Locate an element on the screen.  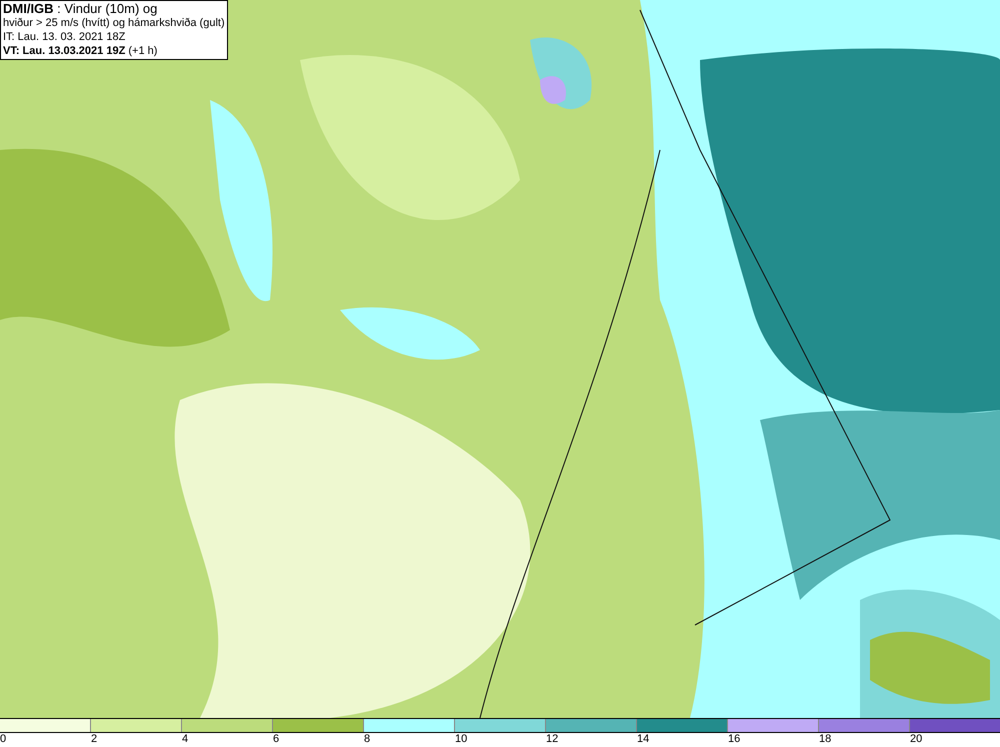
legend-label: 16 is located at coordinates (734, 739).